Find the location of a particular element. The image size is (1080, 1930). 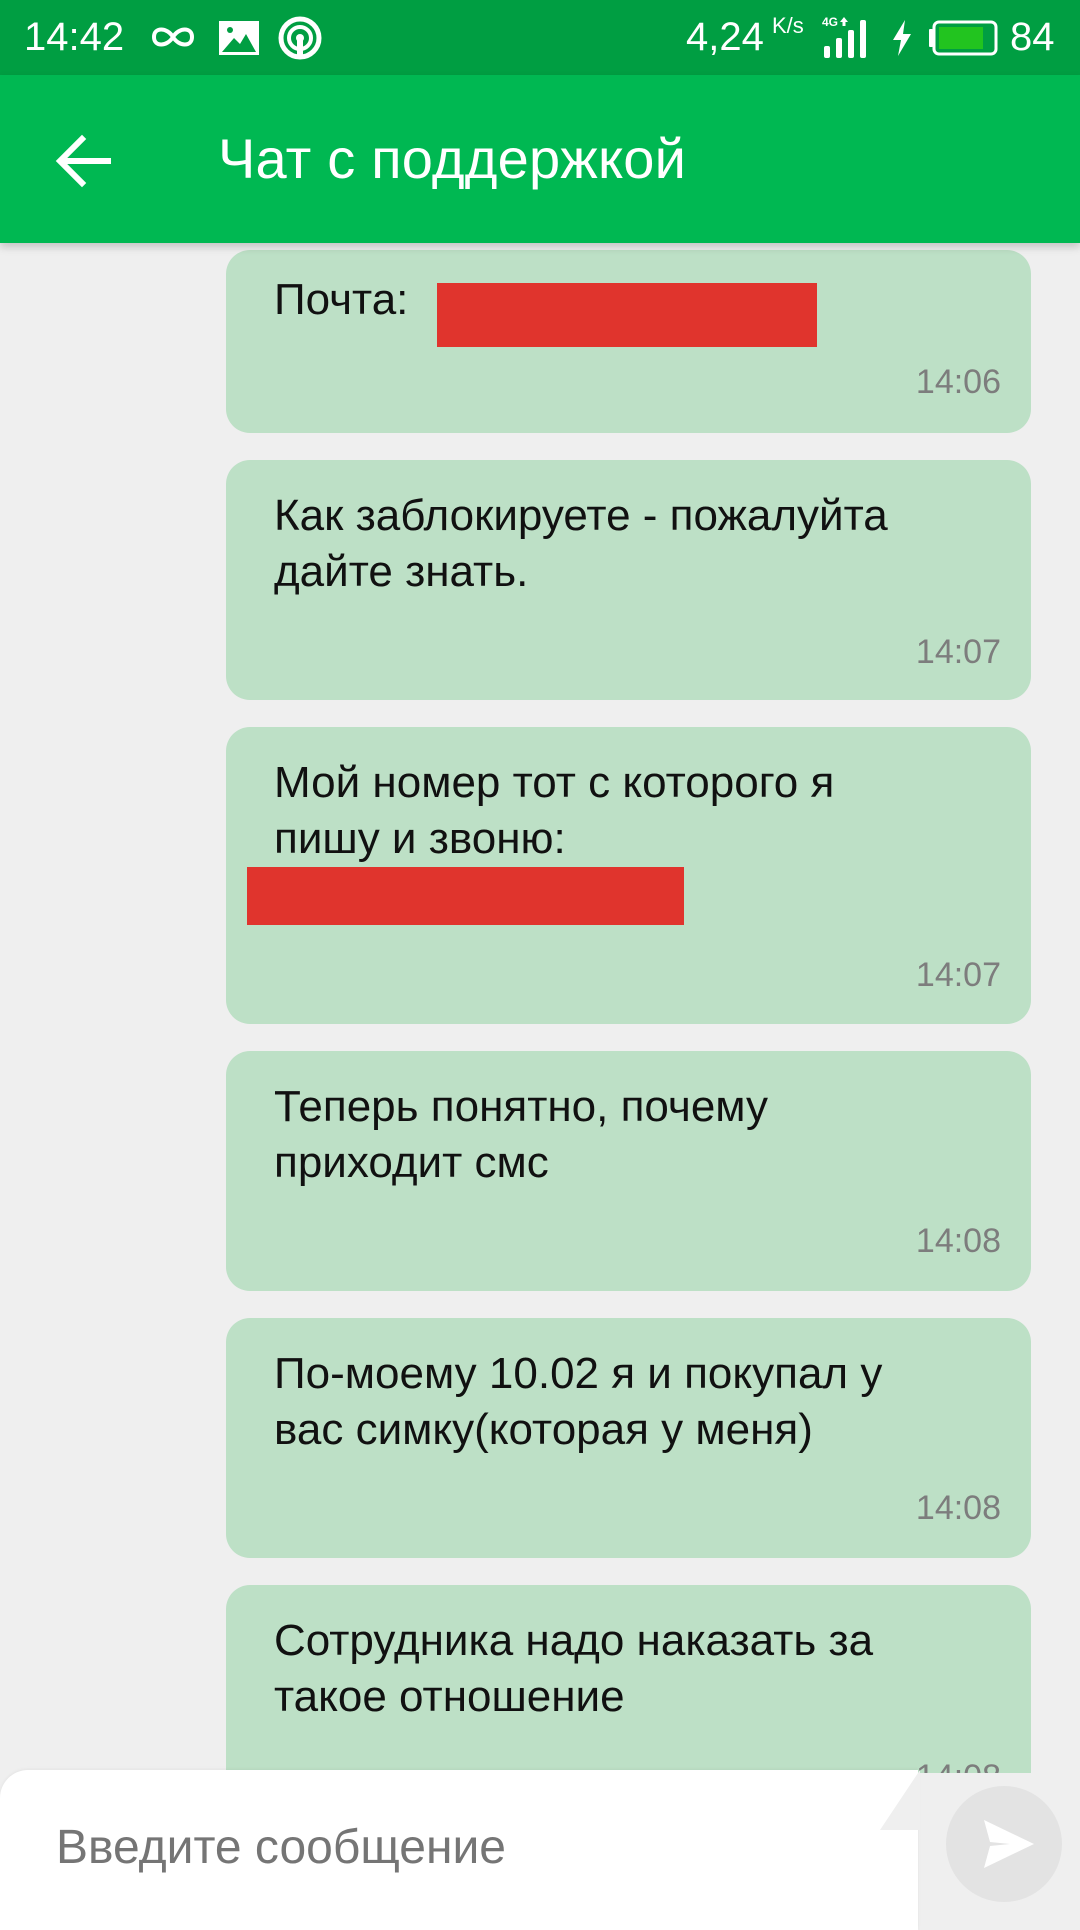

back-button is located at coordinates (84, 161).